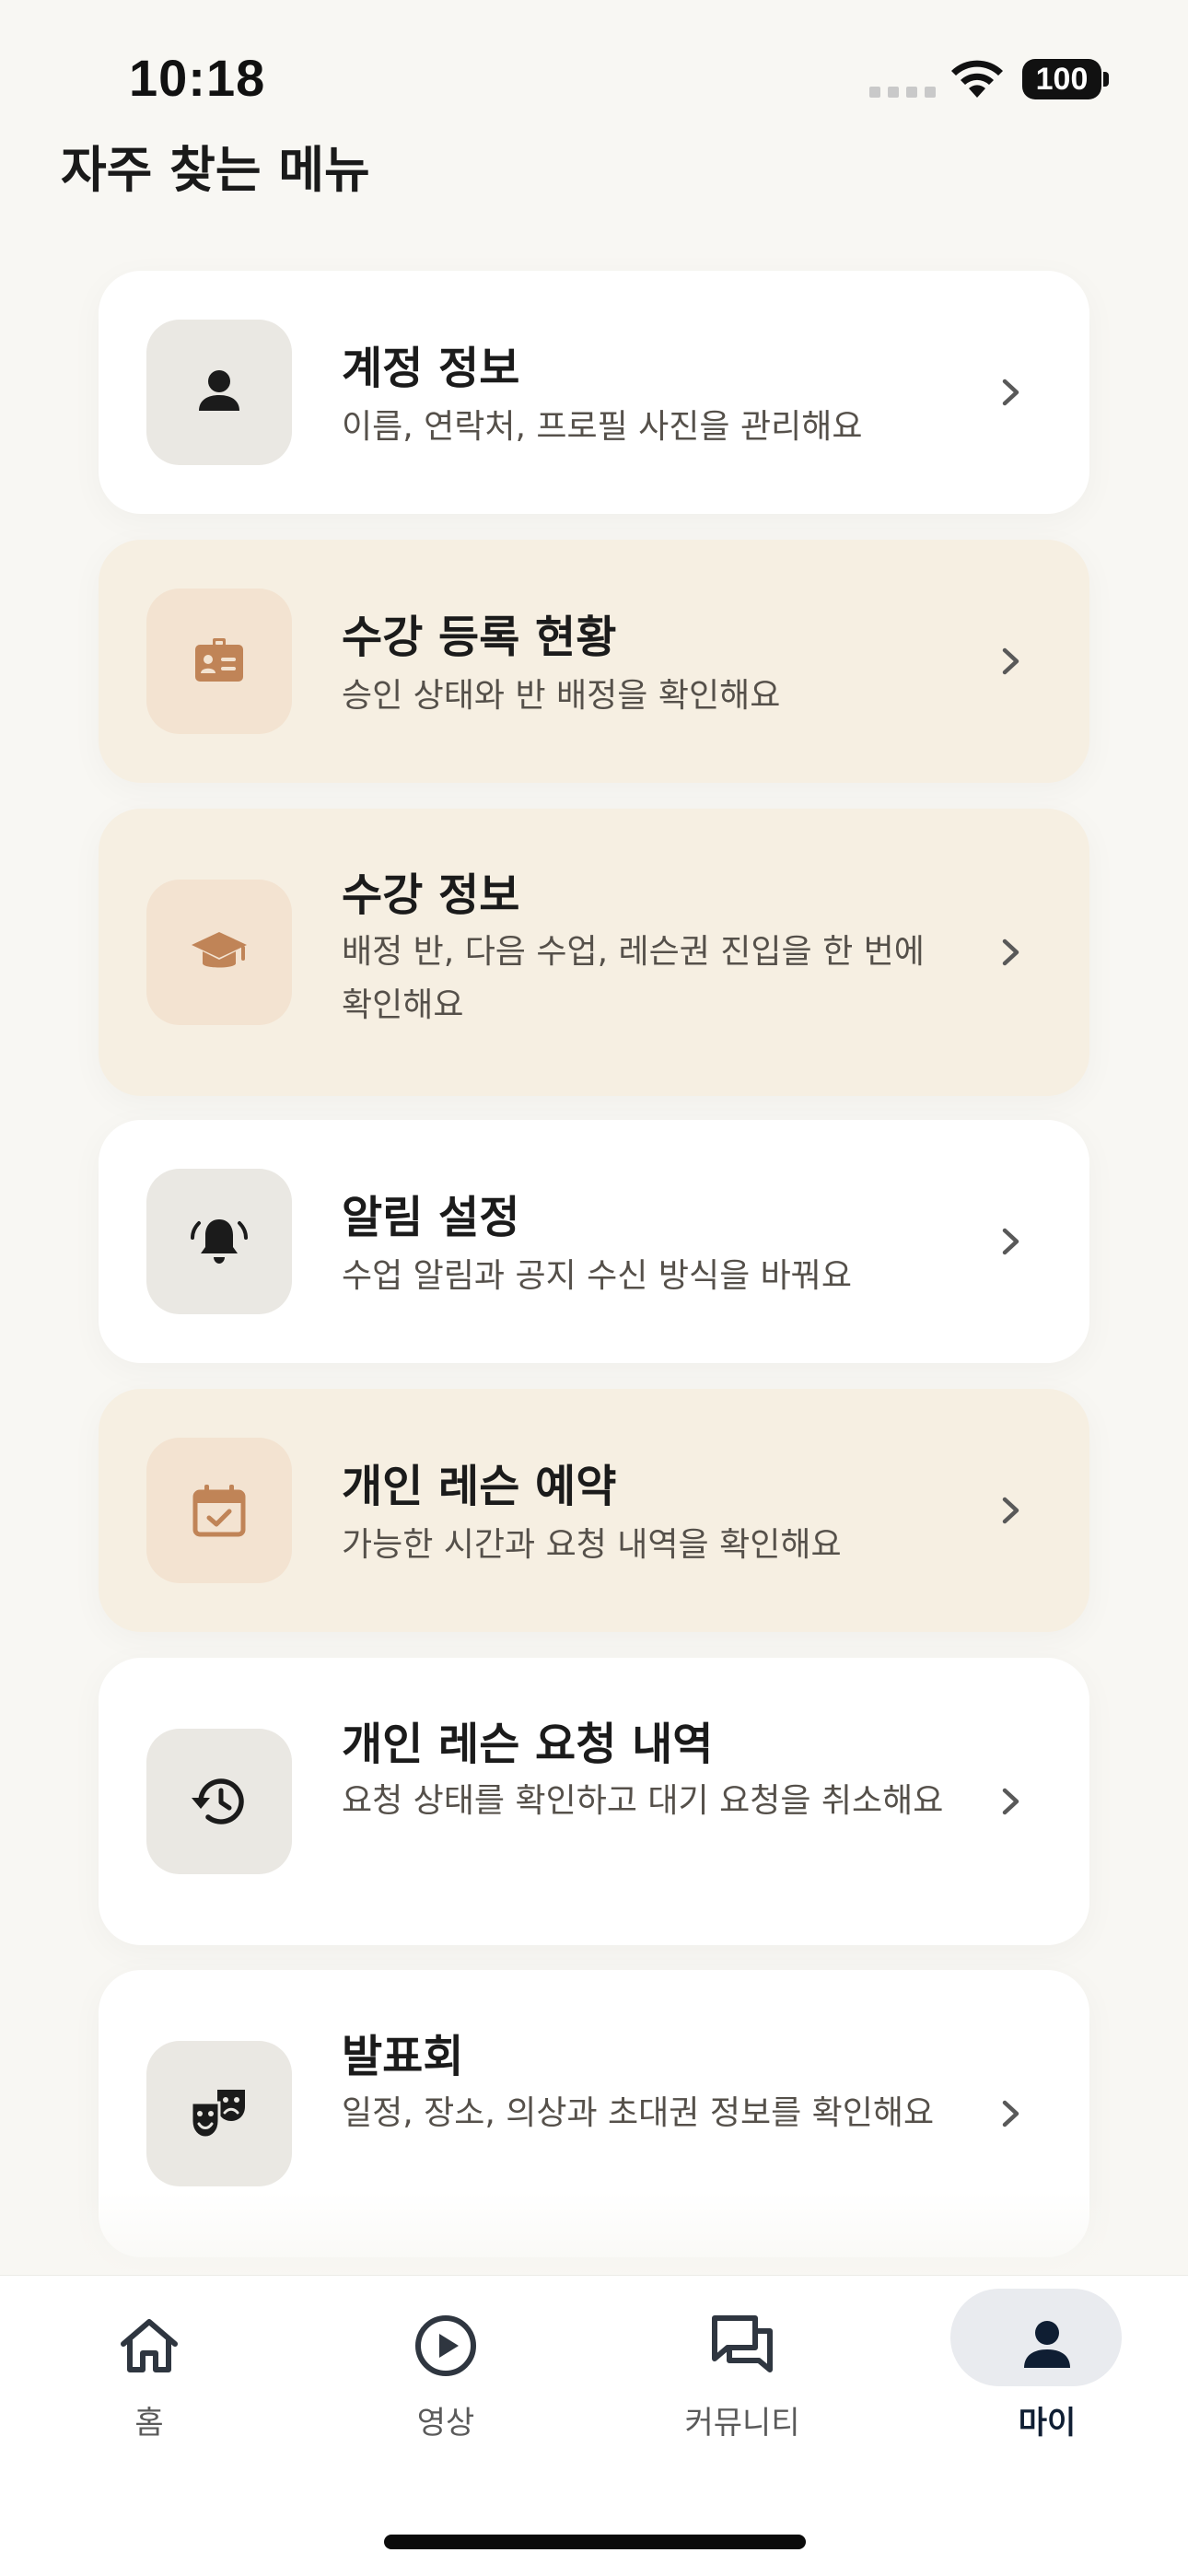 The height and width of the screenshot is (2576, 1188). Describe the element at coordinates (643, 1801) in the screenshot. I see `card-description: 요청 상태를 확인하고 대기 요청을 취소해요` at that location.